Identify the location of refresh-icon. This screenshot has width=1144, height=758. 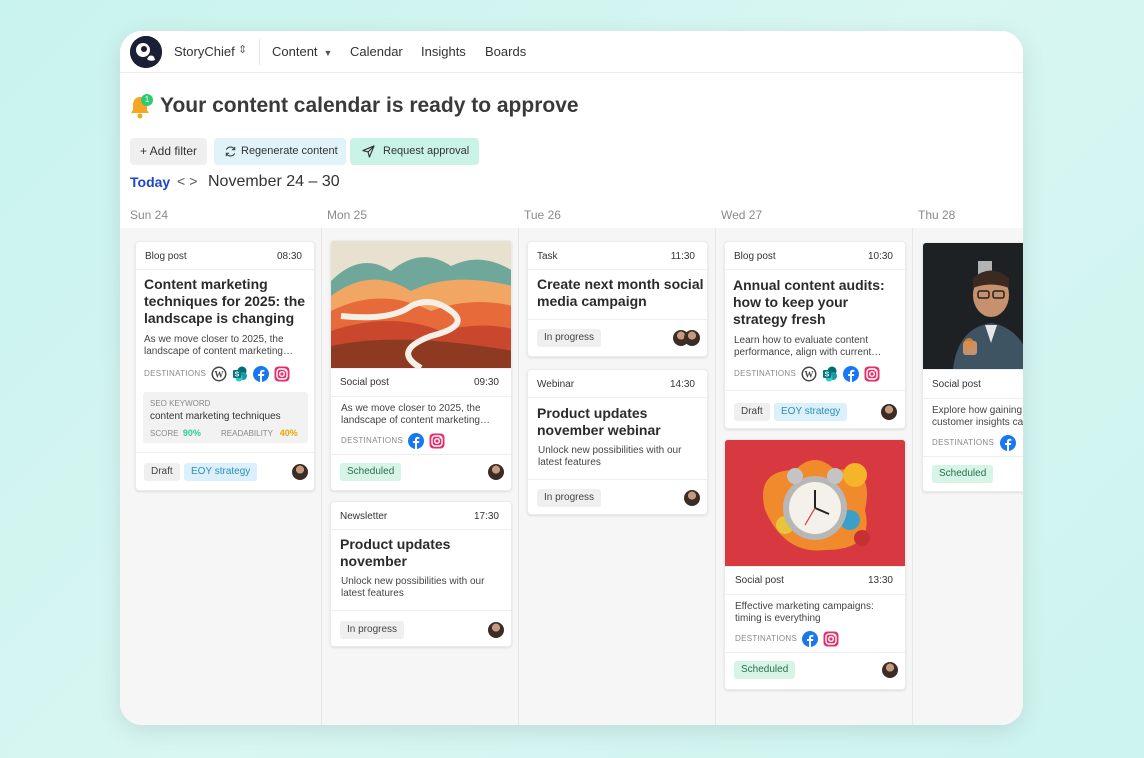
(230, 151).